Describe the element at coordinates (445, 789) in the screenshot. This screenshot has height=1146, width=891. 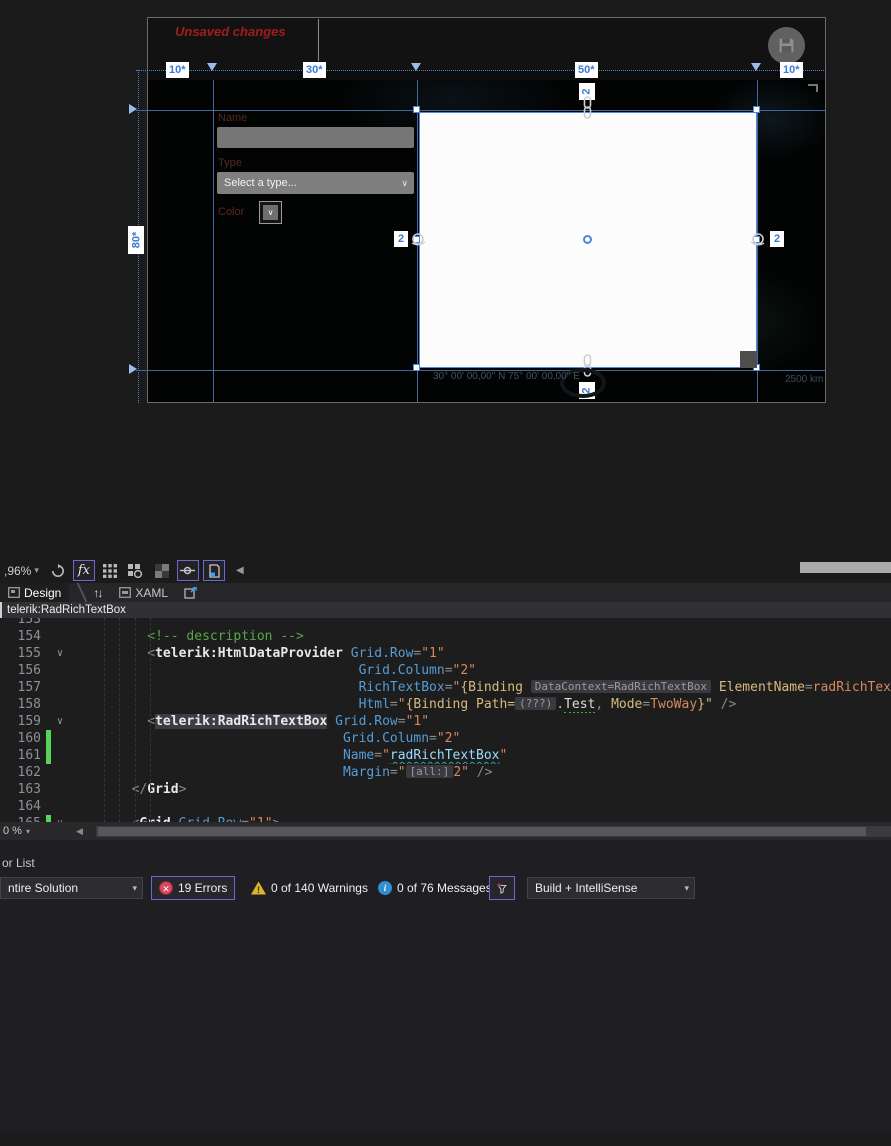
I see `code-line: 163 </Grid>` at that location.